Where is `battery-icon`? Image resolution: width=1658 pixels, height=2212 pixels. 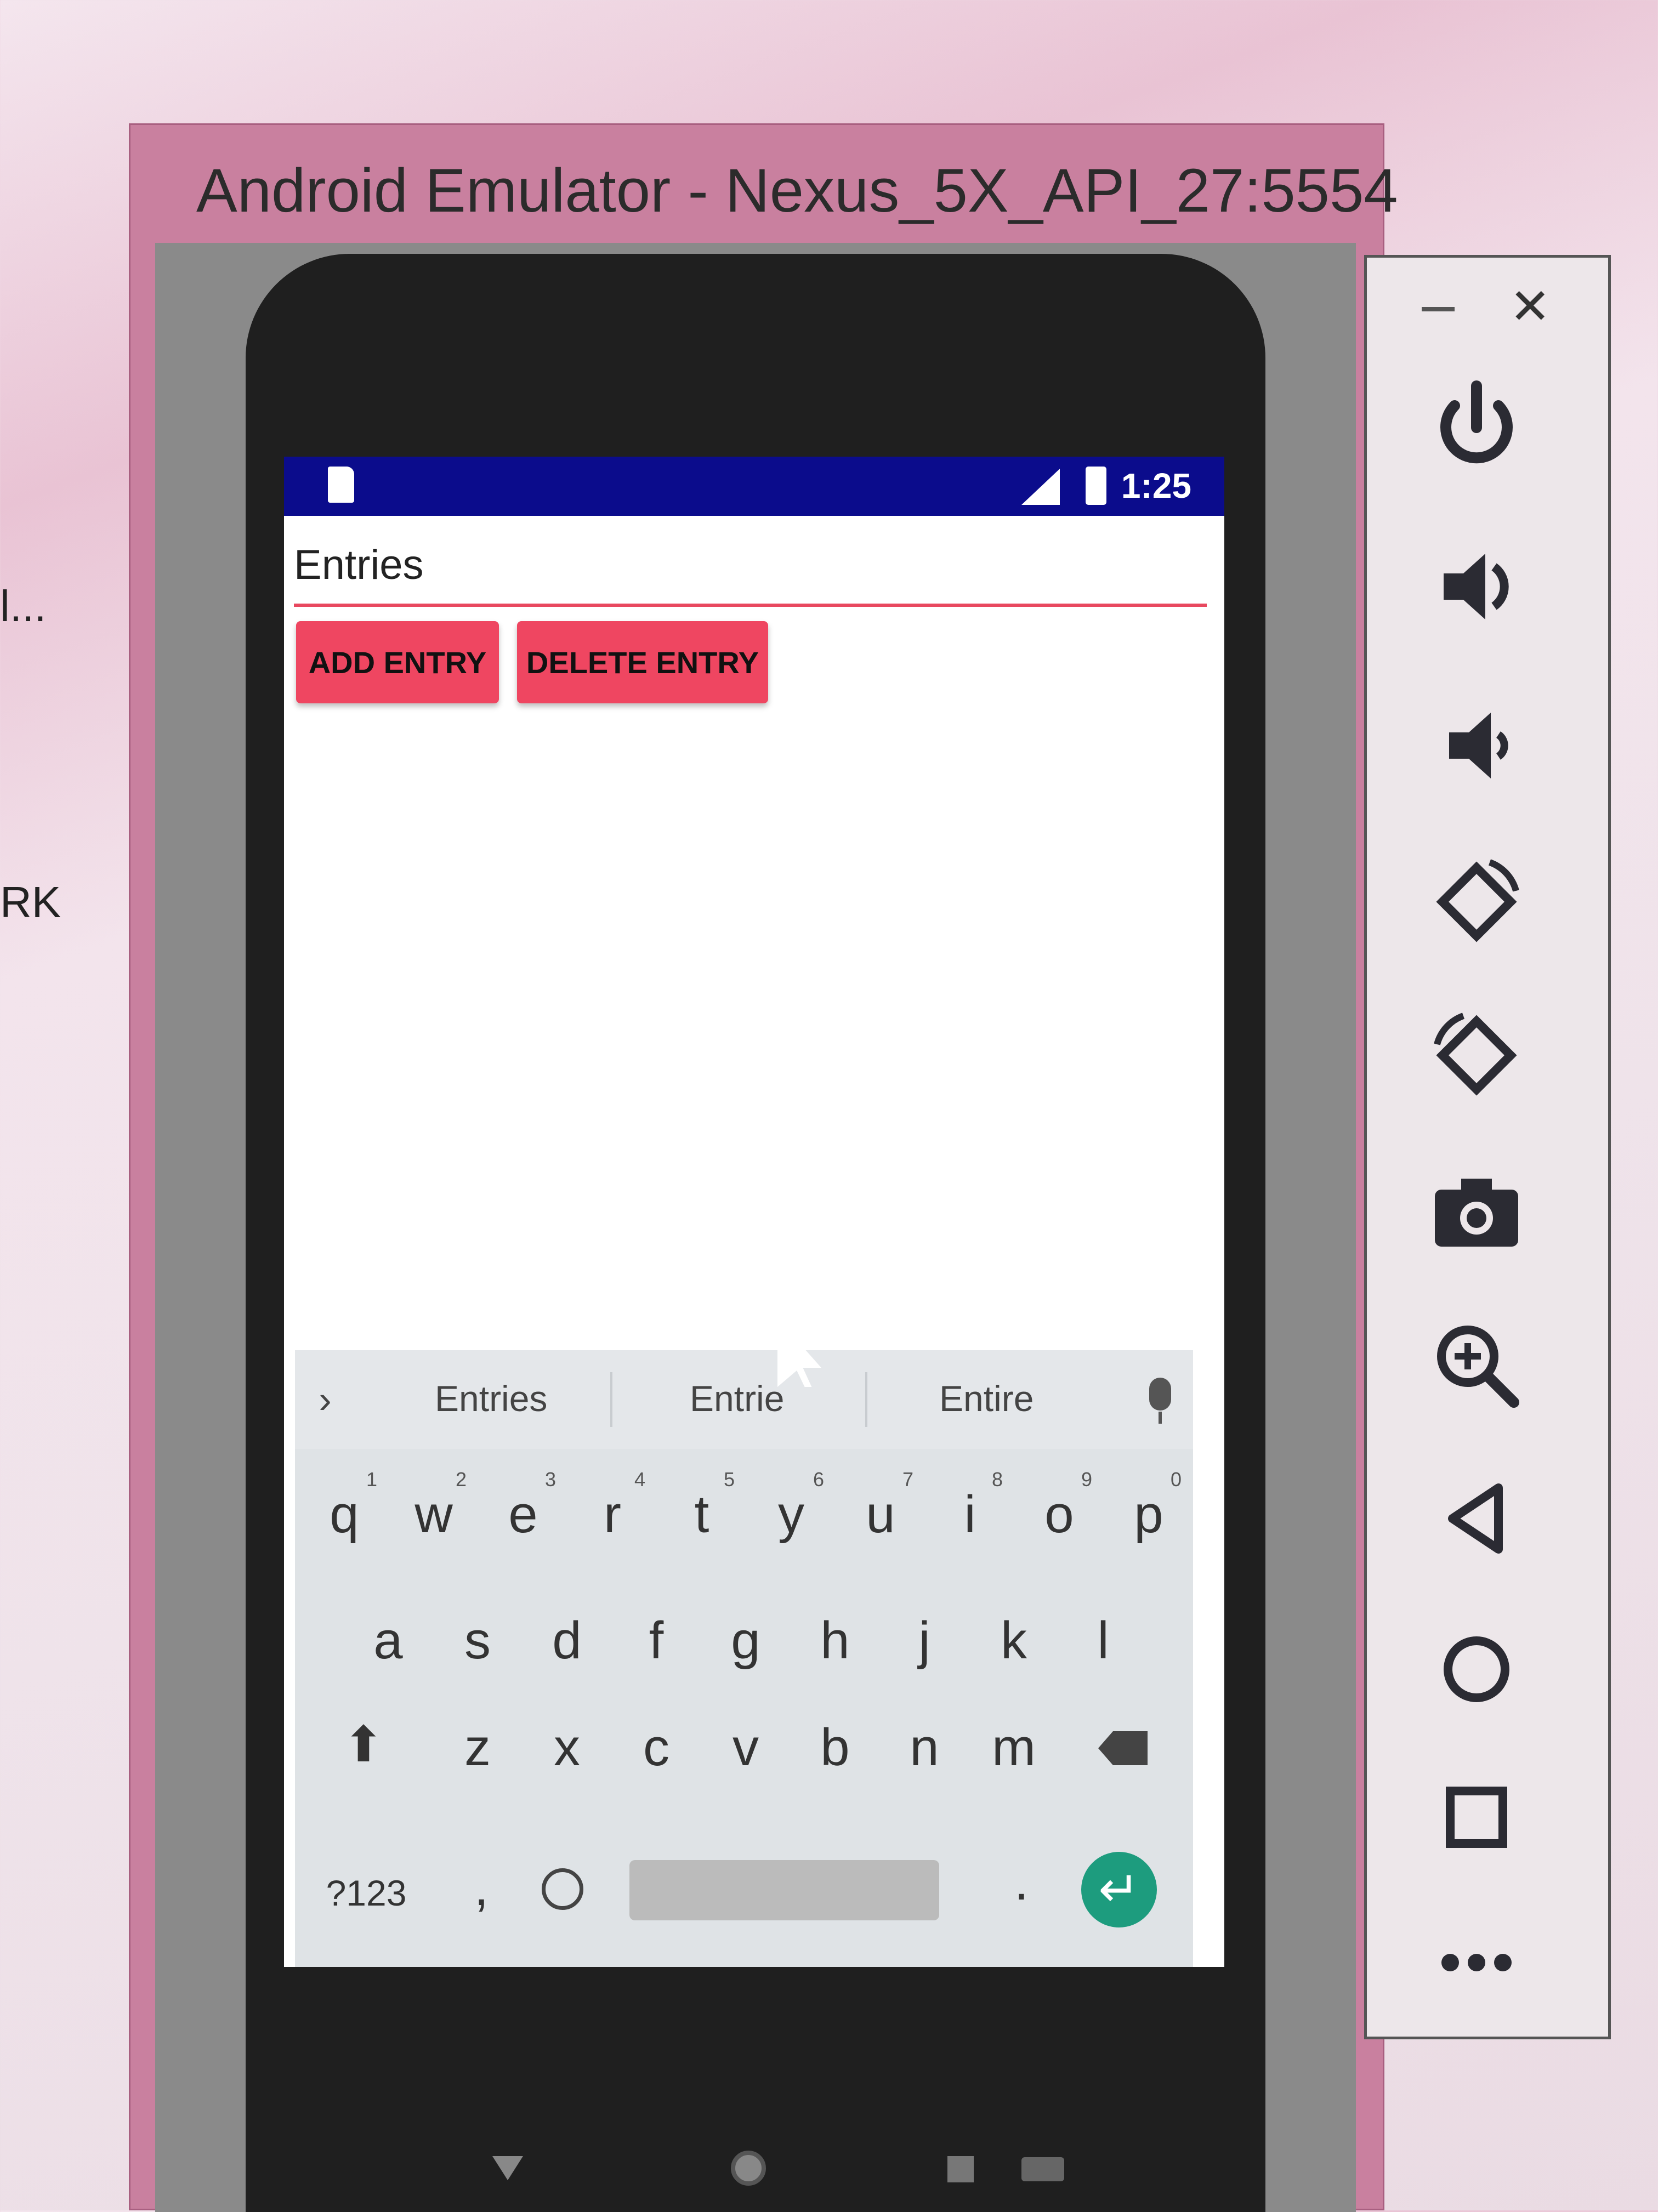
battery-icon is located at coordinates (1096, 486).